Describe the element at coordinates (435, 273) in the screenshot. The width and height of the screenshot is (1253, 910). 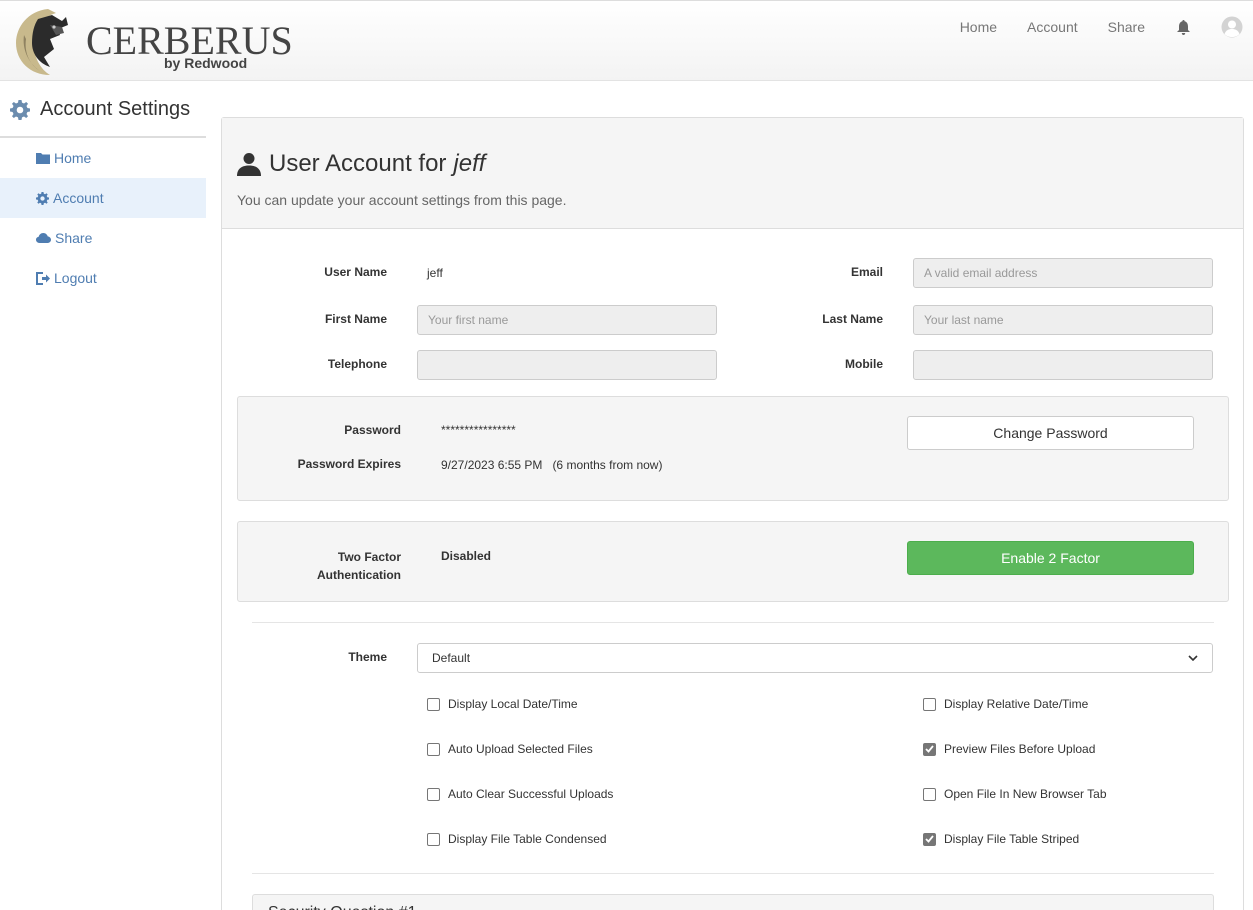
I see `user-name-value: jeff` at that location.